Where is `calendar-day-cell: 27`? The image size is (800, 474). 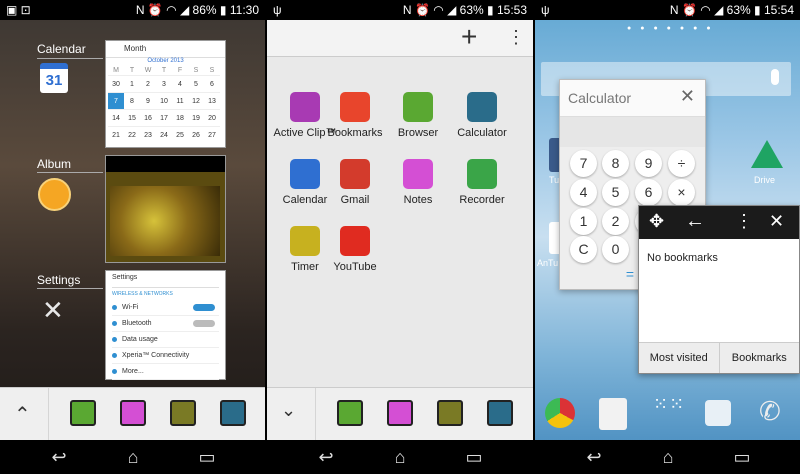
calendar-day-cell: 27 is located at coordinates (212, 134).